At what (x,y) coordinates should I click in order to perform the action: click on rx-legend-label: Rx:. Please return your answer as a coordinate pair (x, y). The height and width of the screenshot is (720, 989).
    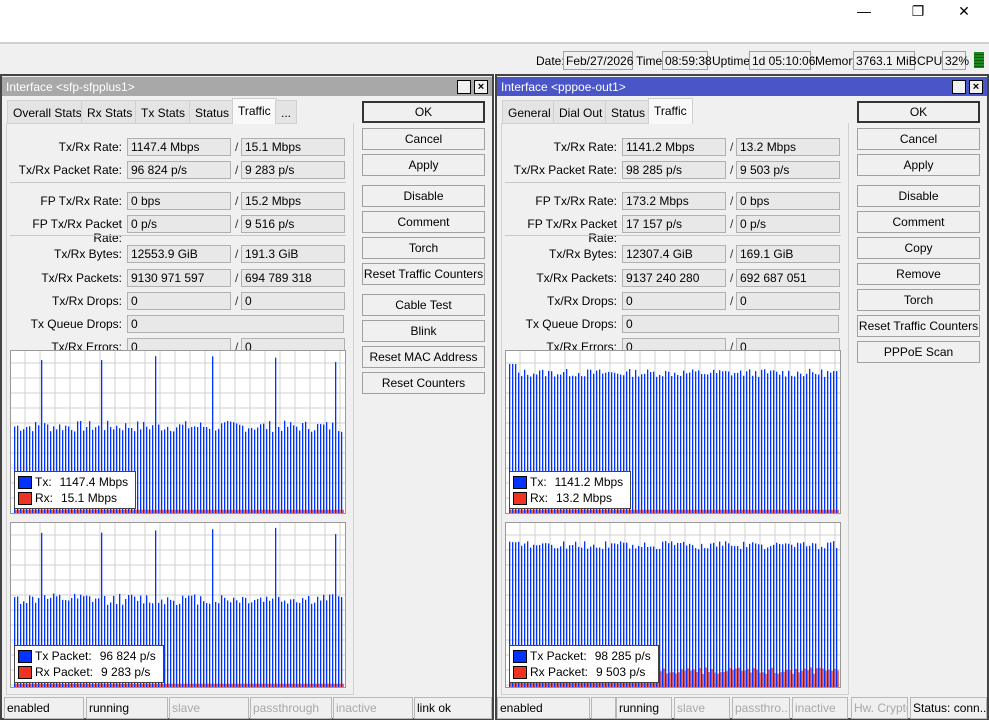
    Looking at the image, I should click on (539, 498).